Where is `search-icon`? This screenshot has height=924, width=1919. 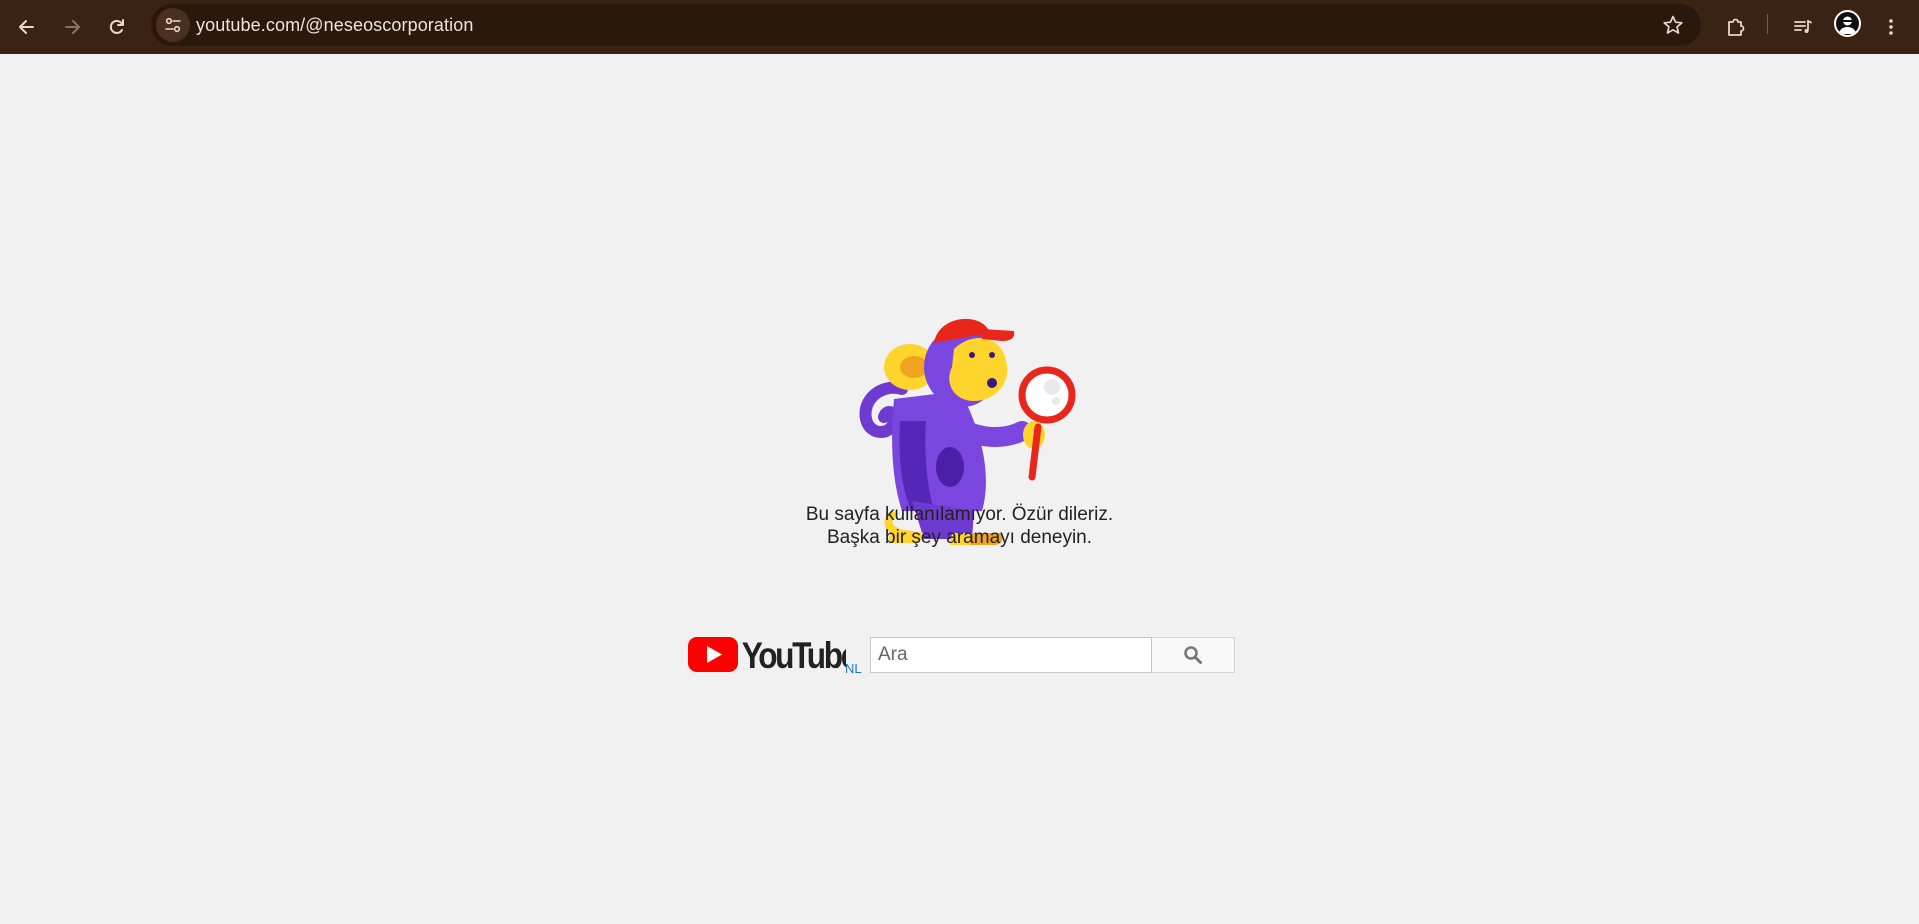
search-icon is located at coordinates (1193, 655).